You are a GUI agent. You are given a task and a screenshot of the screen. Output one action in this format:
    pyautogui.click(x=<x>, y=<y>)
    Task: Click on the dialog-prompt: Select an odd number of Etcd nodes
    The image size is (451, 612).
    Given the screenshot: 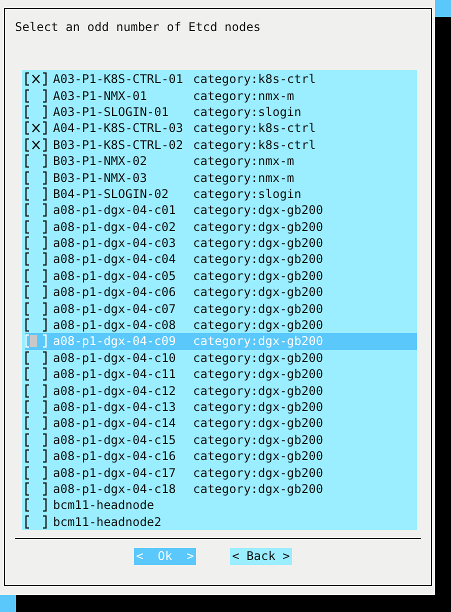 What is the action you would take?
    pyautogui.click(x=138, y=27)
    